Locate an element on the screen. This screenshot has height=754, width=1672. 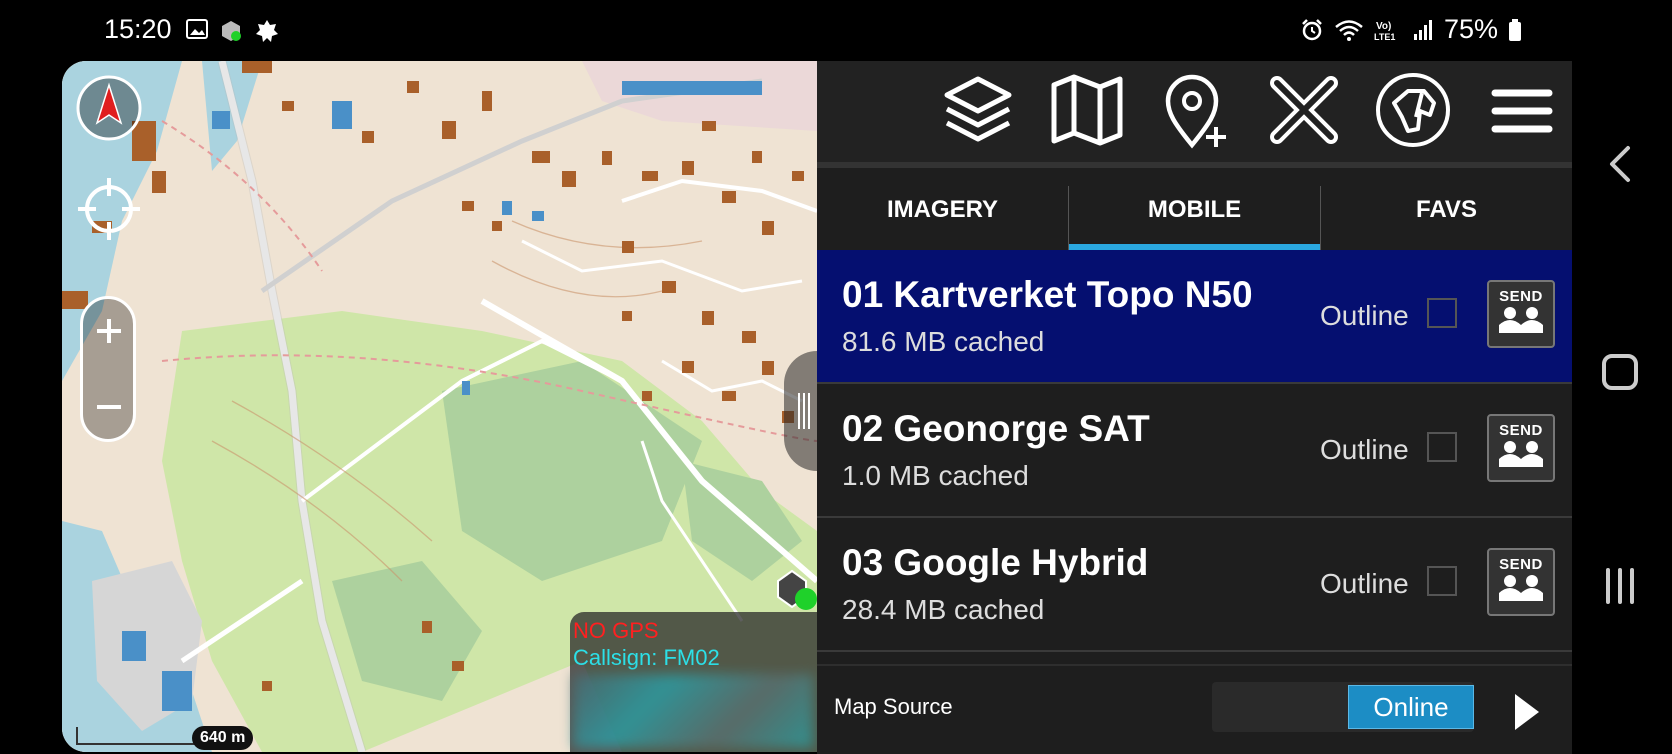
map-scale-bar is located at coordinates (137, 736).